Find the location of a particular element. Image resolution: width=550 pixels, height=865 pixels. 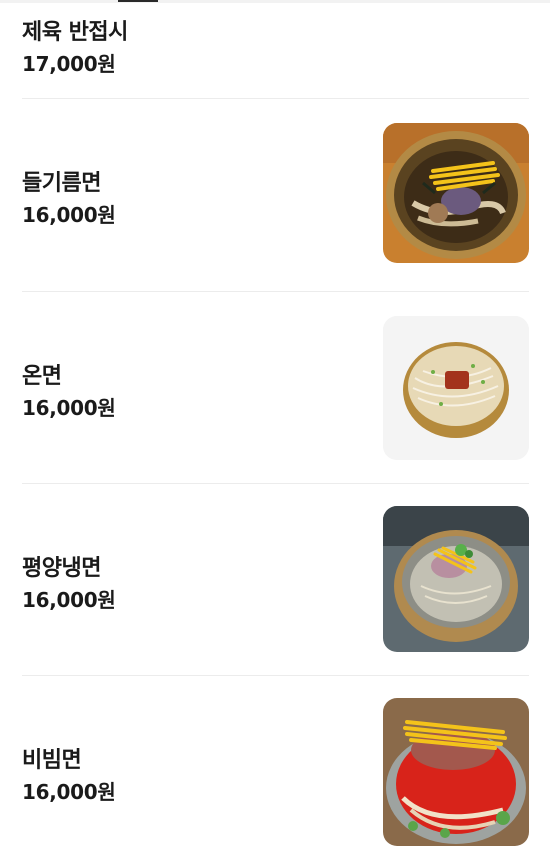

menu-item-name: 비빔면 is located at coordinates (52, 760).